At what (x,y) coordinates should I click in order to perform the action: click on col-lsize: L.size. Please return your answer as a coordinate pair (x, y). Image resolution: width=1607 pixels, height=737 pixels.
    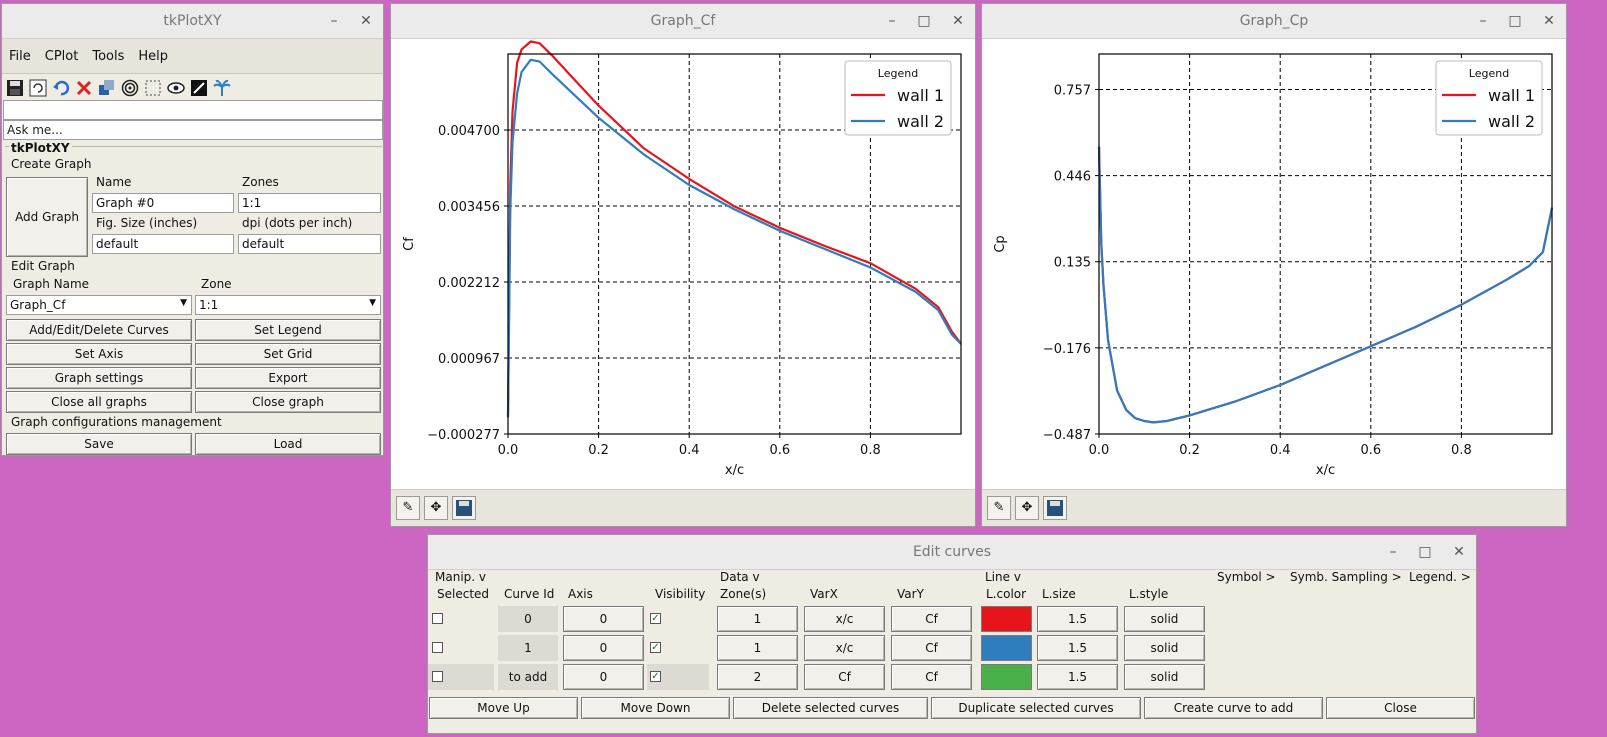
    Looking at the image, I should click on (1059, 594).